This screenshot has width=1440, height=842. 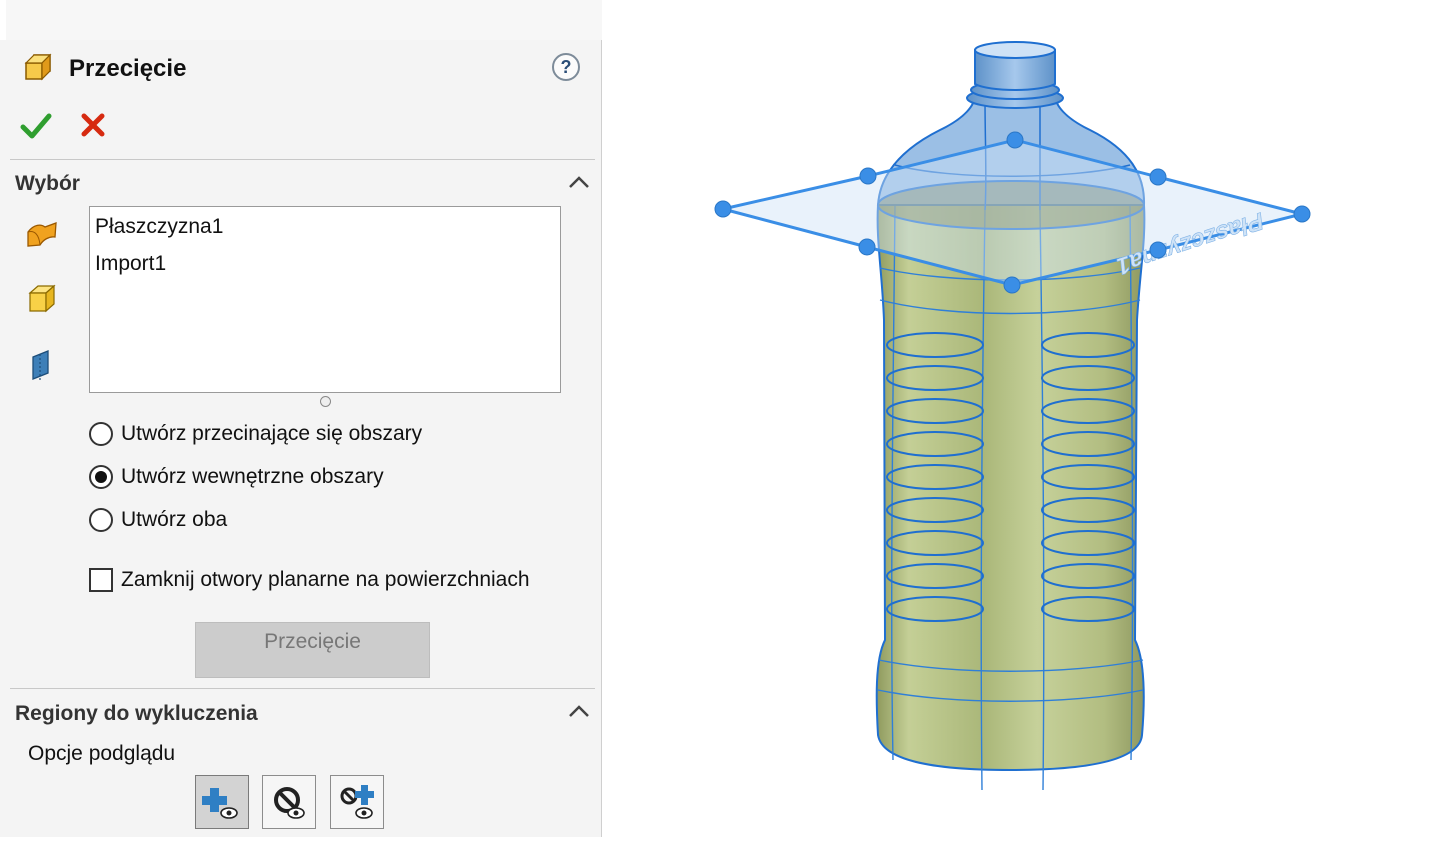 I want to click on preview-options-label: Opcje podglądu, so click(x=102, y=753).